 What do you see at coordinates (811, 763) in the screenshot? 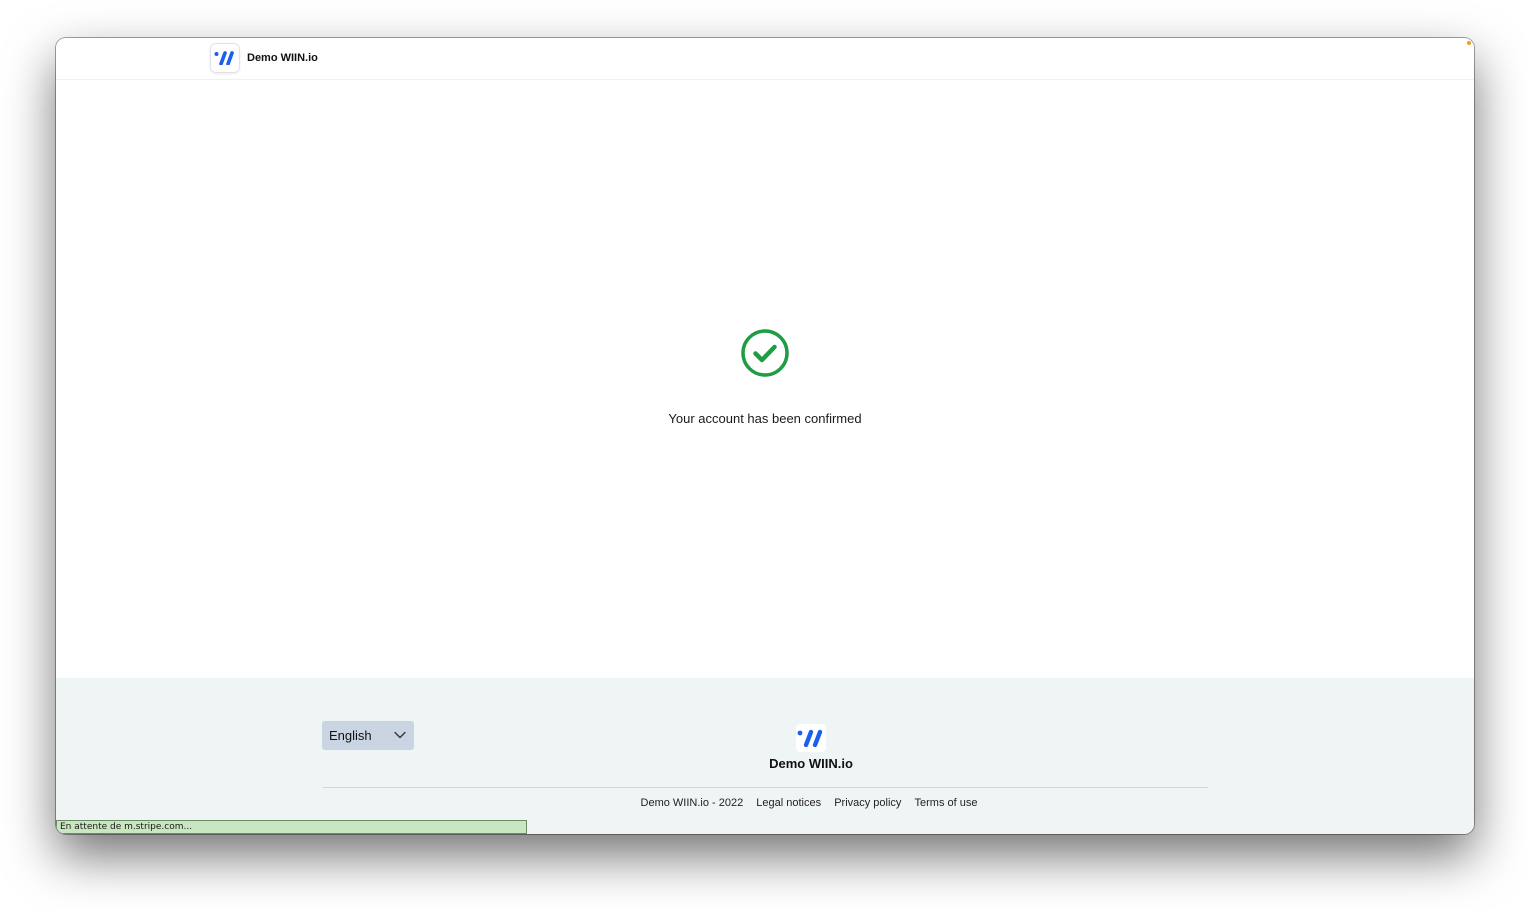
I see `footer-brand-name: Demo WIIN.io` at bounding box center [811, 763].